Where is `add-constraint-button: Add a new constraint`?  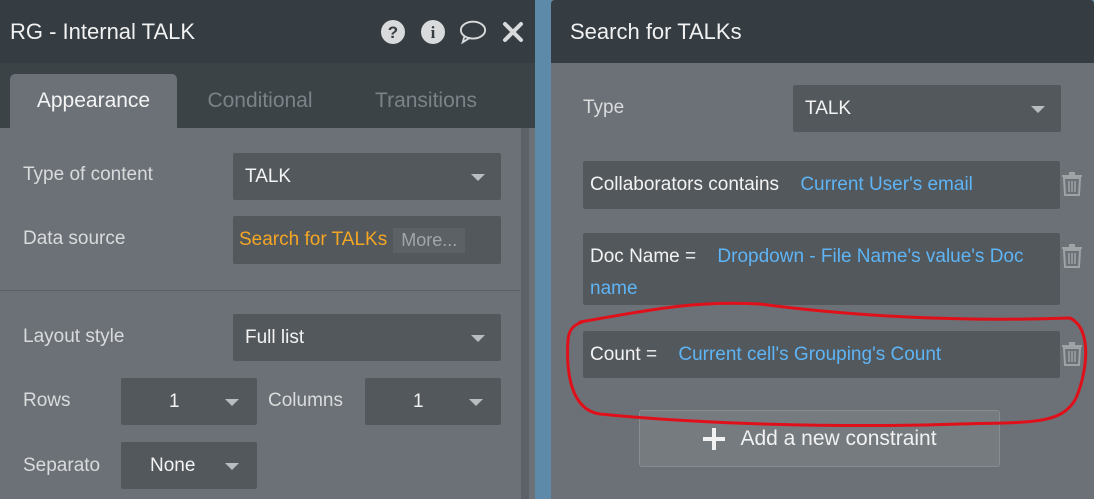 add-constraint-button: Add a new constraint is located at coordinates (819, 438).